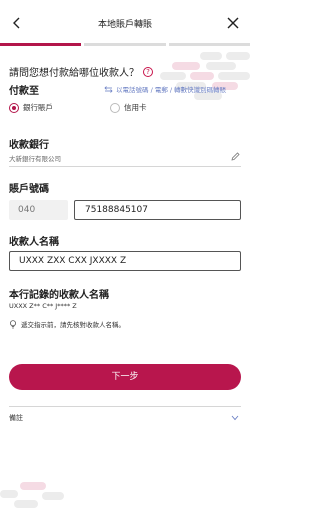 The image size is (320, 511). I want to click on receiving-bank-value: 大新銀行有限公司, so click(35, 159).